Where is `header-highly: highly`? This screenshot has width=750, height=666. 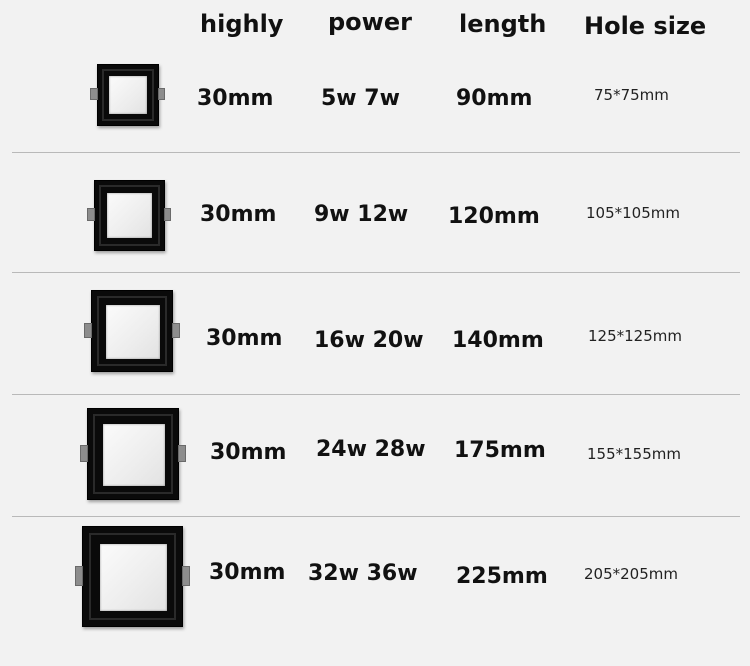 header-highly: highly is located at coordinates (242, 24).